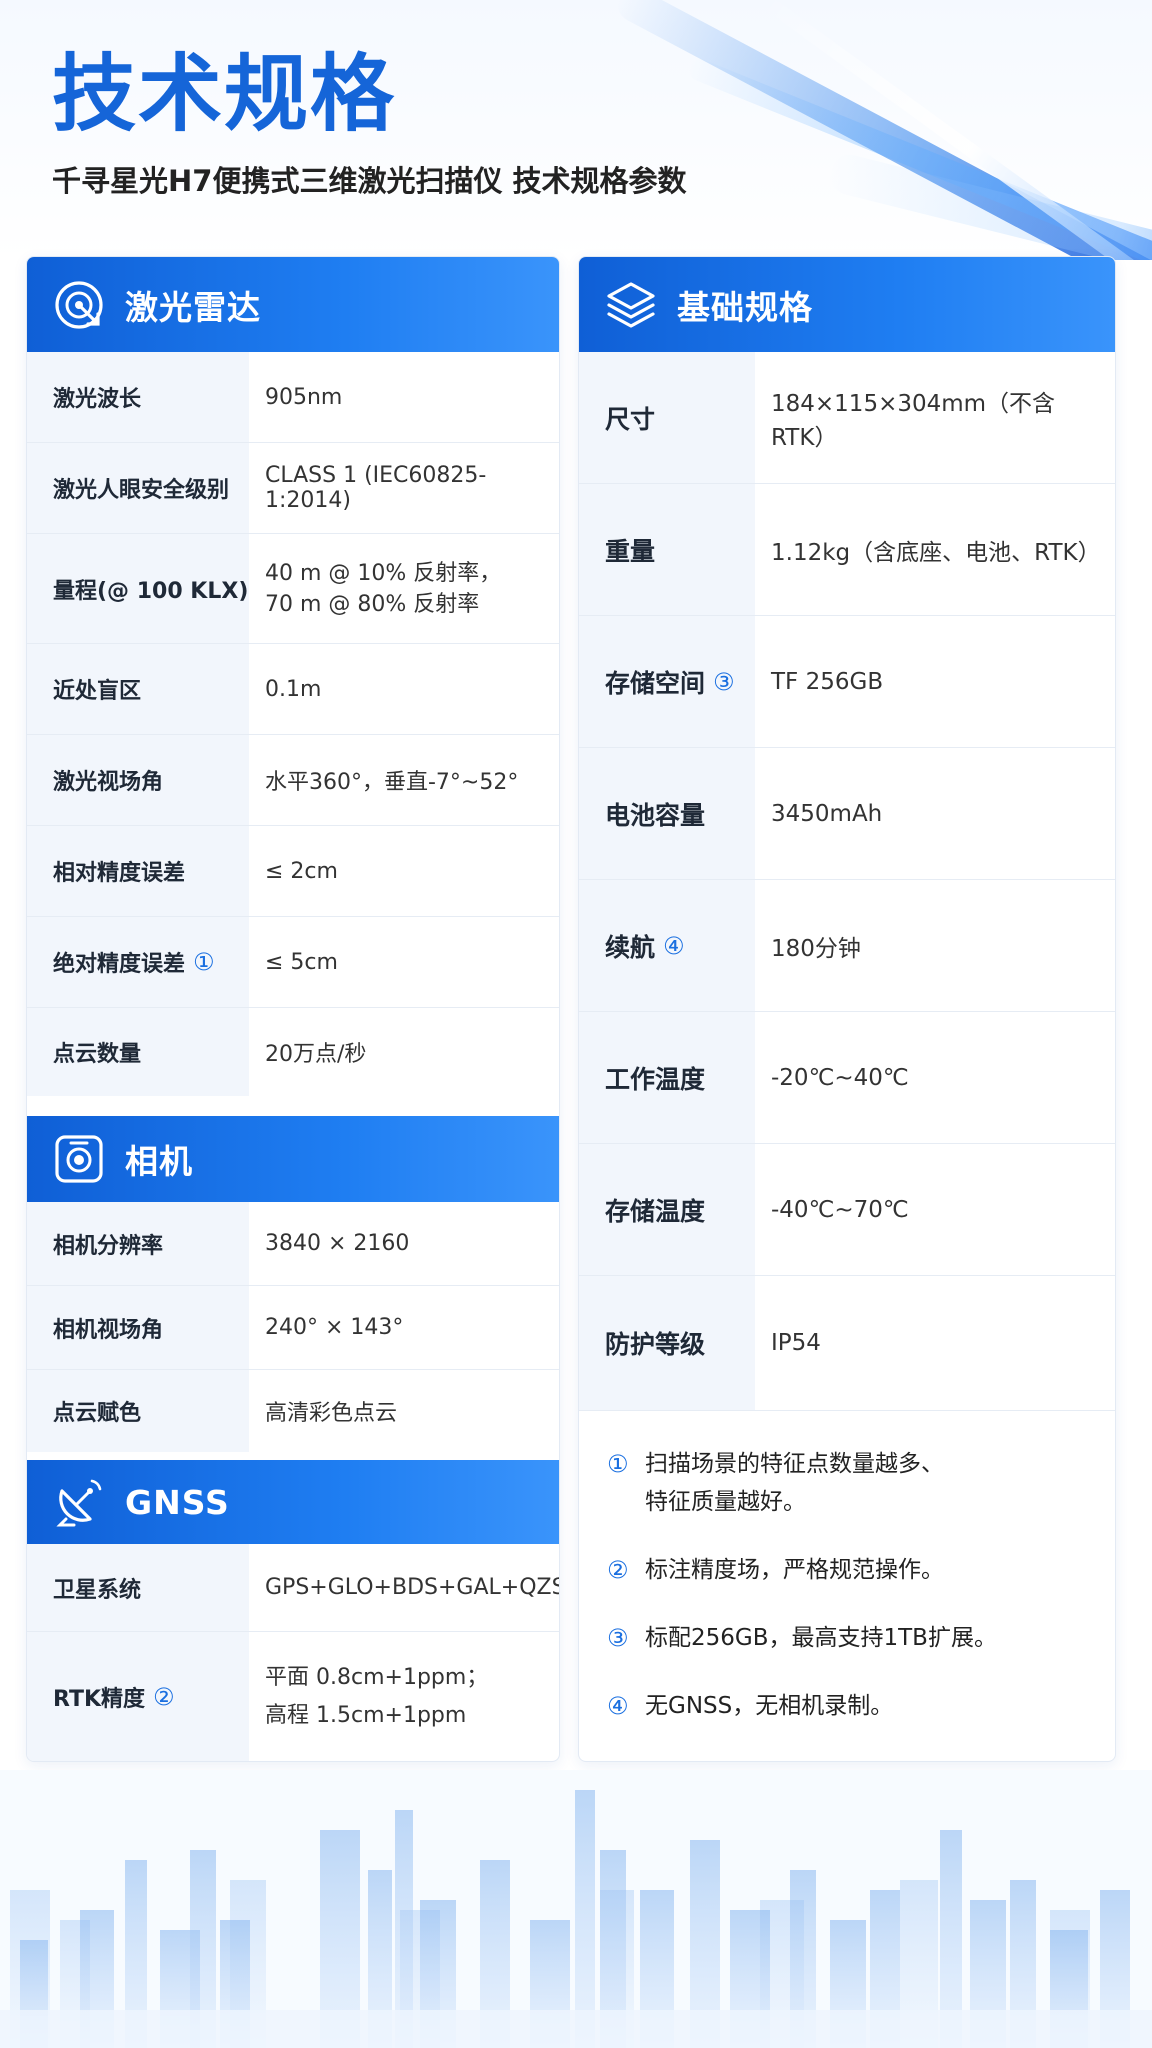 The height and width of the screenshot is (2048, 1152). What do you see at coordinates (576, 1909) in the screenshot?
I see `city-skyline-illustration` at bounding box center [576, 1909].